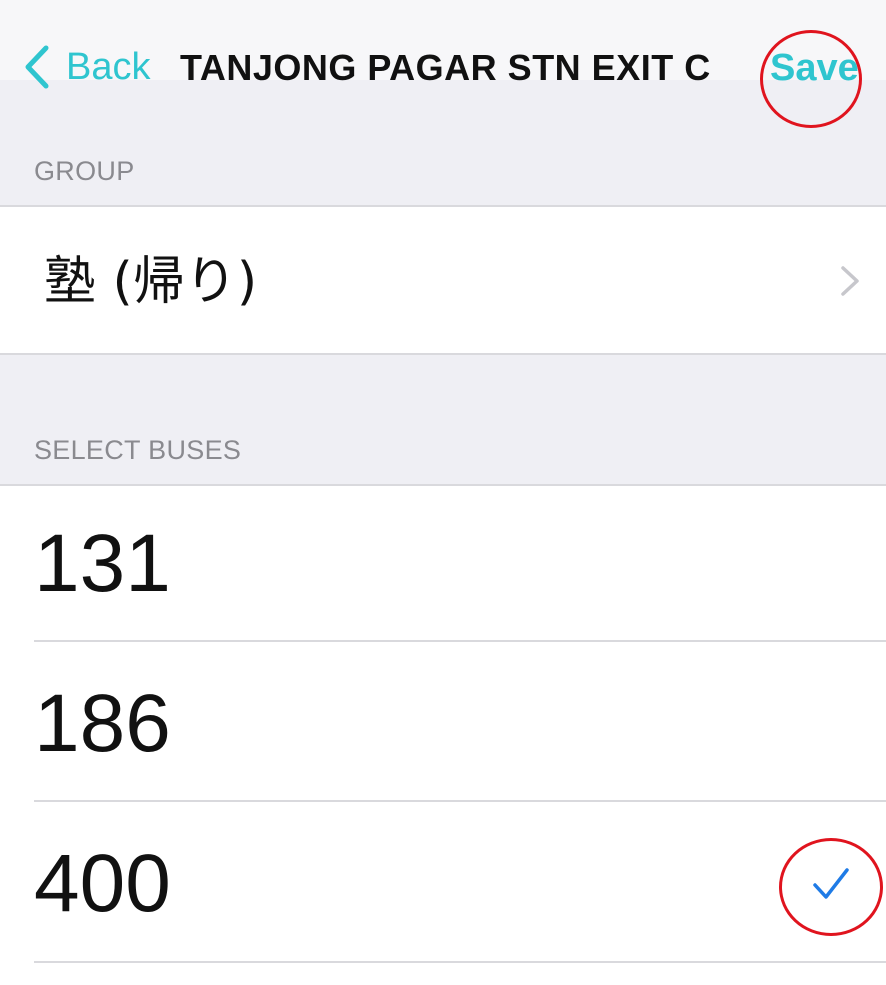 The image size is (886, 985). What do you see at coordinates (850, 281) in the screenshot?
I see `chevron-right-icon` at bounding box center [850, 281].